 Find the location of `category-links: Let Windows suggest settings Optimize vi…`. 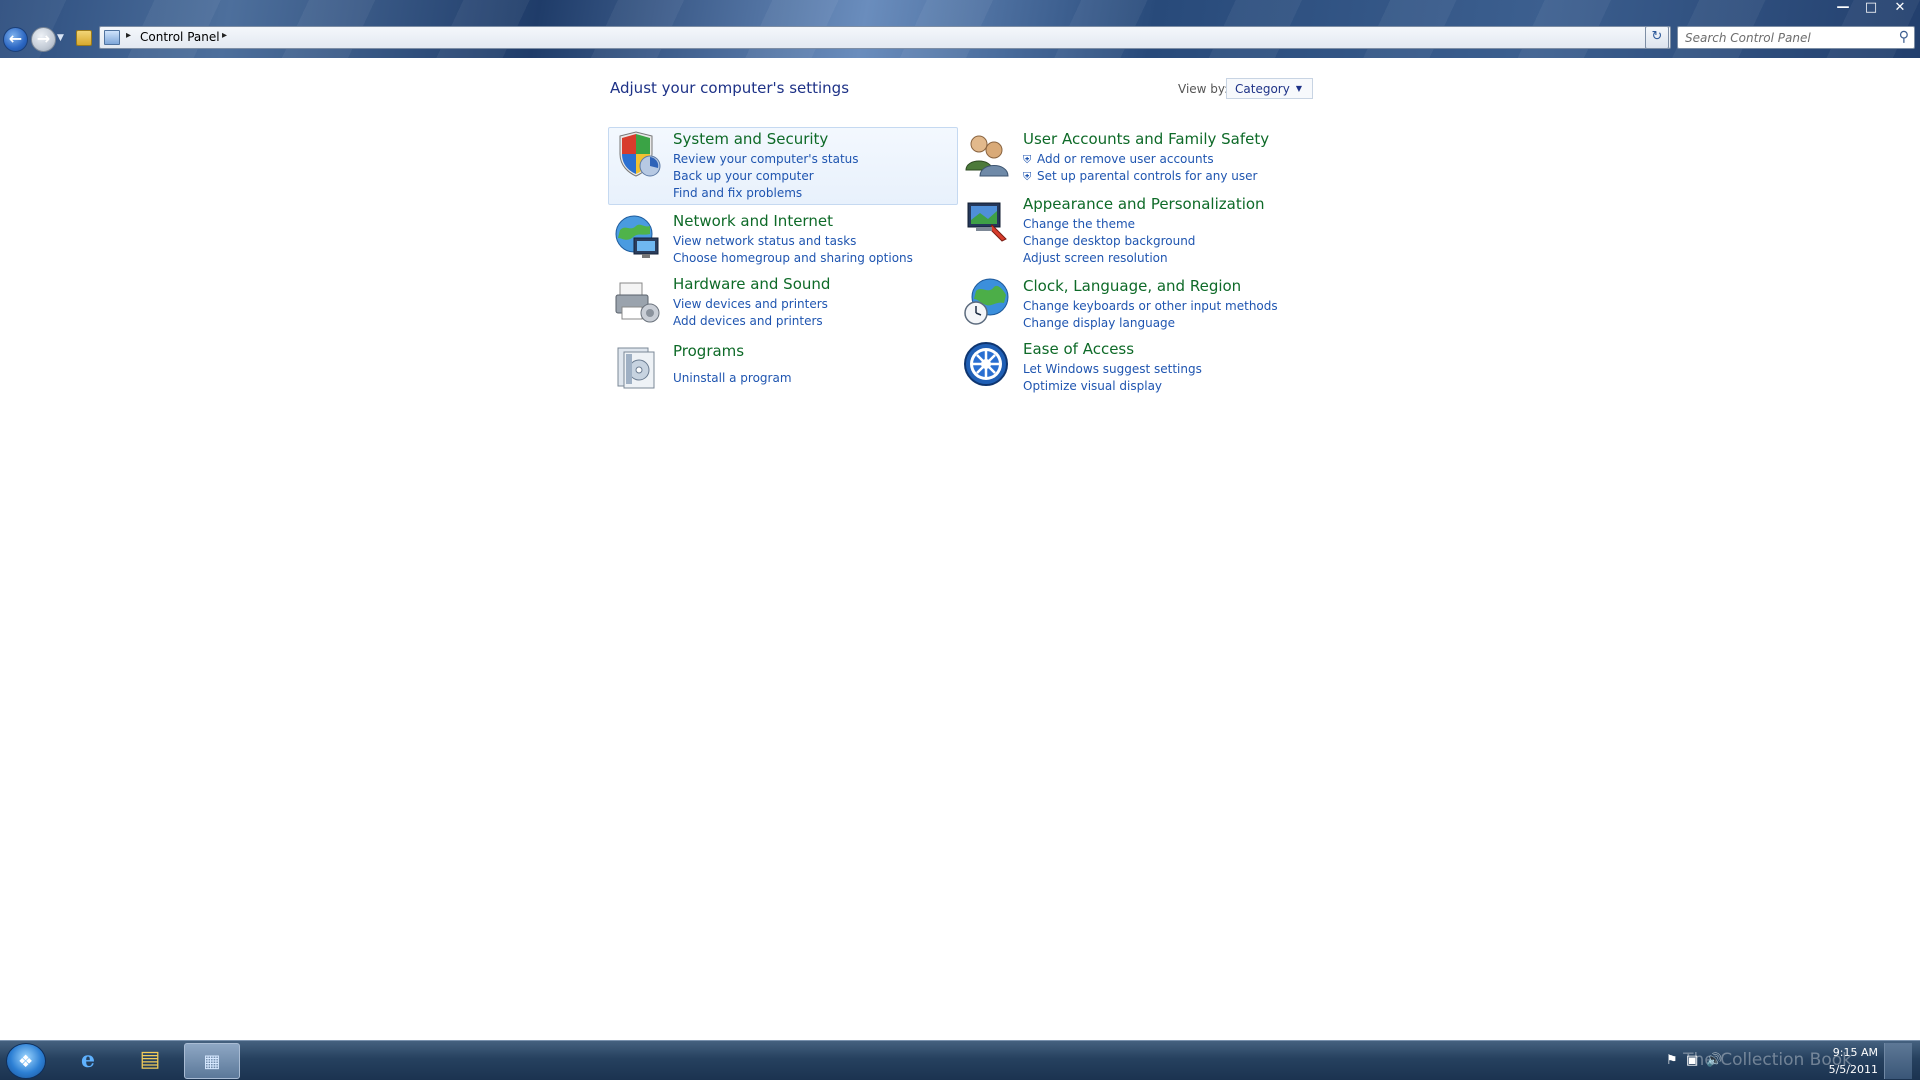

category-links: Let Windows suggest settings Optimize vi… is located at coordinates (1112, 378).